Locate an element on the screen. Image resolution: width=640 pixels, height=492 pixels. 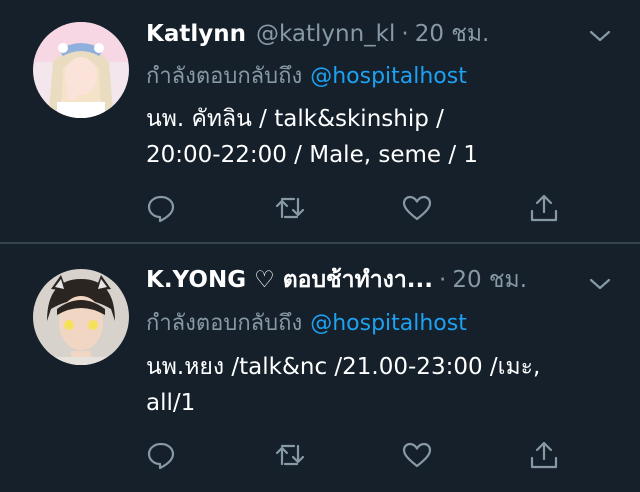
tweet-divider is located at coordinates (320, 243).